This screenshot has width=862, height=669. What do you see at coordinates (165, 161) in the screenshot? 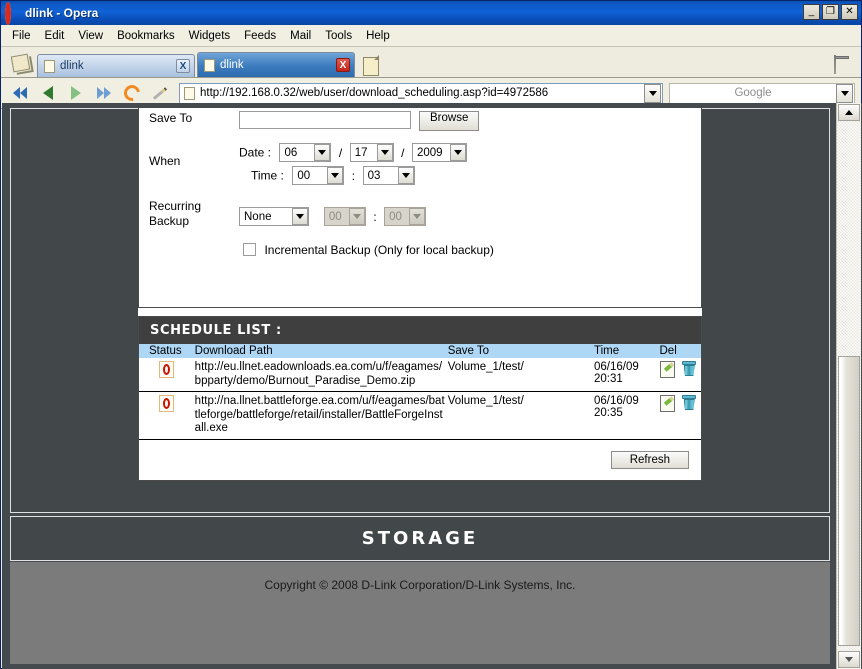
I see `when-label: When` at bounding box center [165, 161].